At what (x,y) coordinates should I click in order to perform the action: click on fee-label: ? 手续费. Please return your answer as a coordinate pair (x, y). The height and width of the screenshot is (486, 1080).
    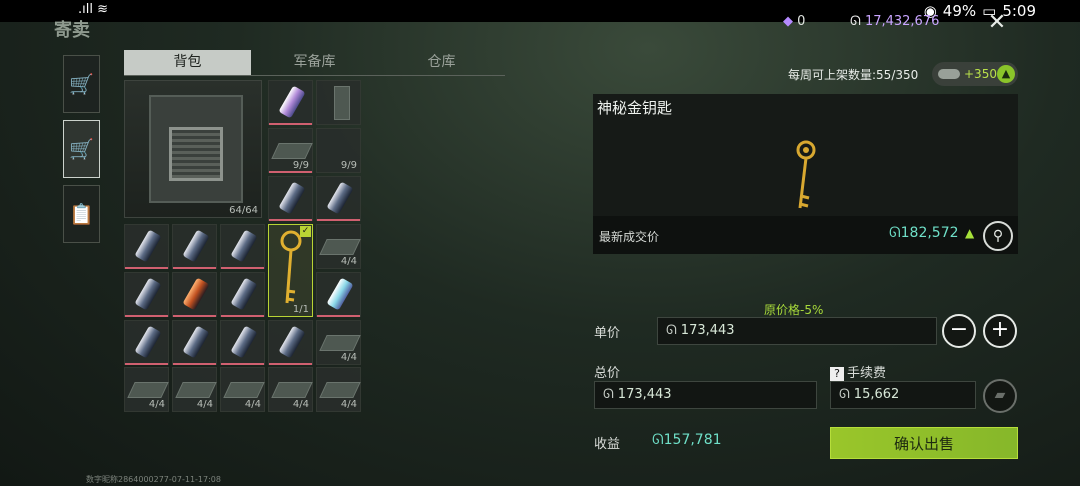
    Looking at the image, I should click on (858, 371).